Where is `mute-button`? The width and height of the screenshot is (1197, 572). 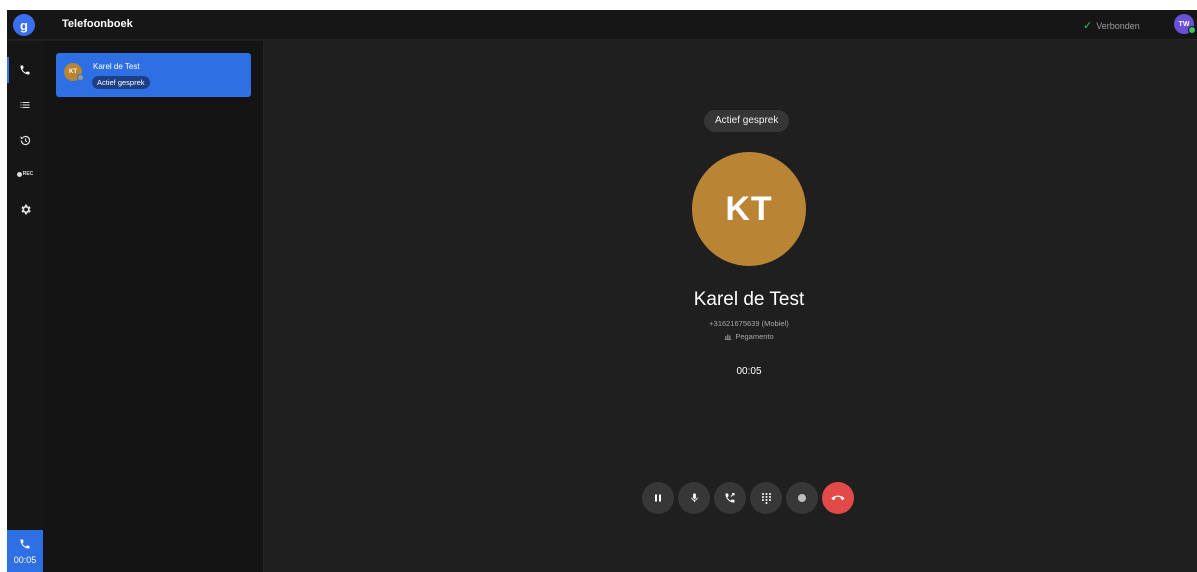
mute-button is located at coordinates (694, 498).